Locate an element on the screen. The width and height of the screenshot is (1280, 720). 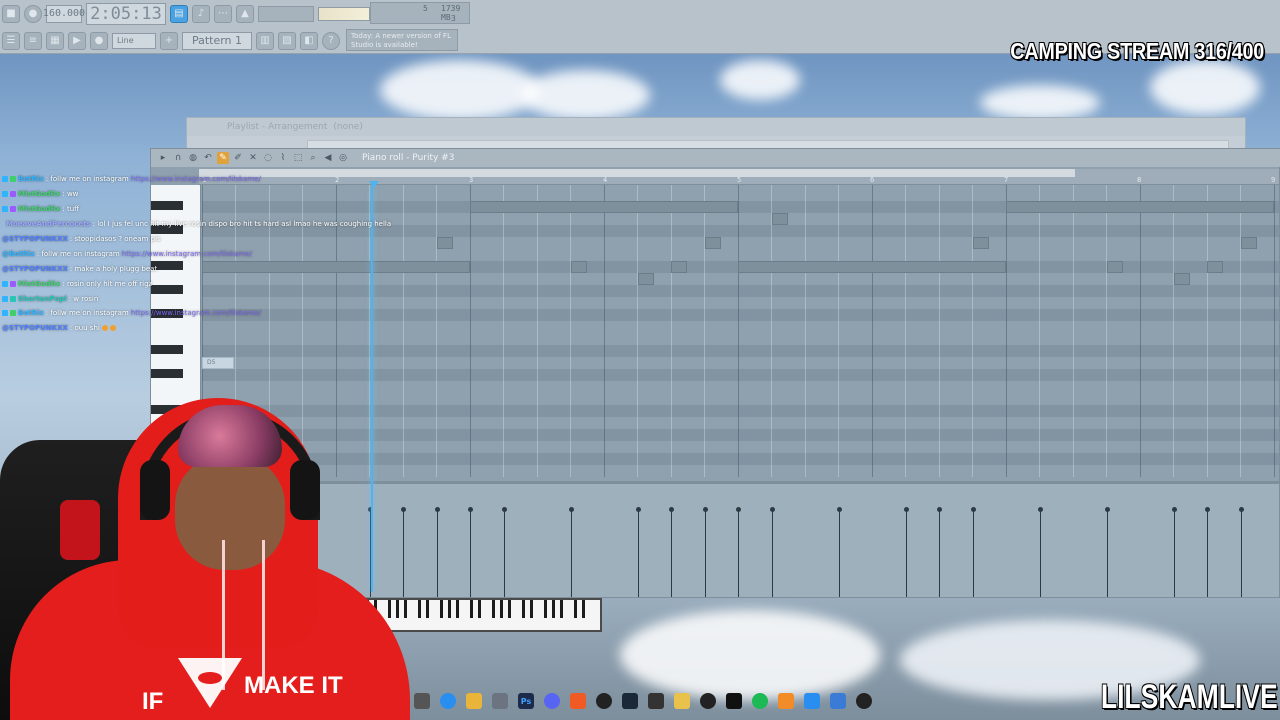
next-icon: ▶ is located at coordinates (77, 40).